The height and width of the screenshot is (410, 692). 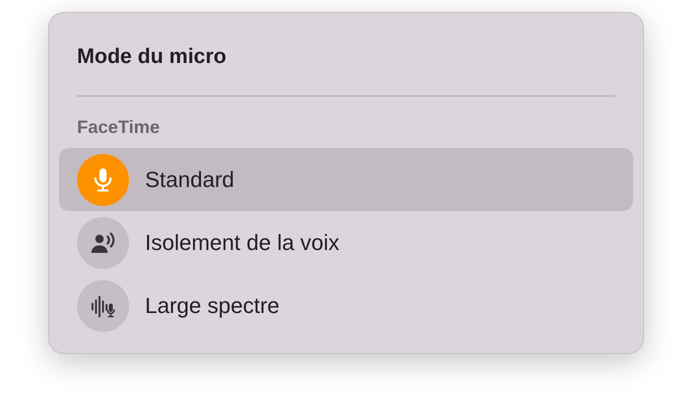 What do you see at coordinates (103, 180) in the screenshot?
I see `microphone-icon` at bounding box center [103, 180].